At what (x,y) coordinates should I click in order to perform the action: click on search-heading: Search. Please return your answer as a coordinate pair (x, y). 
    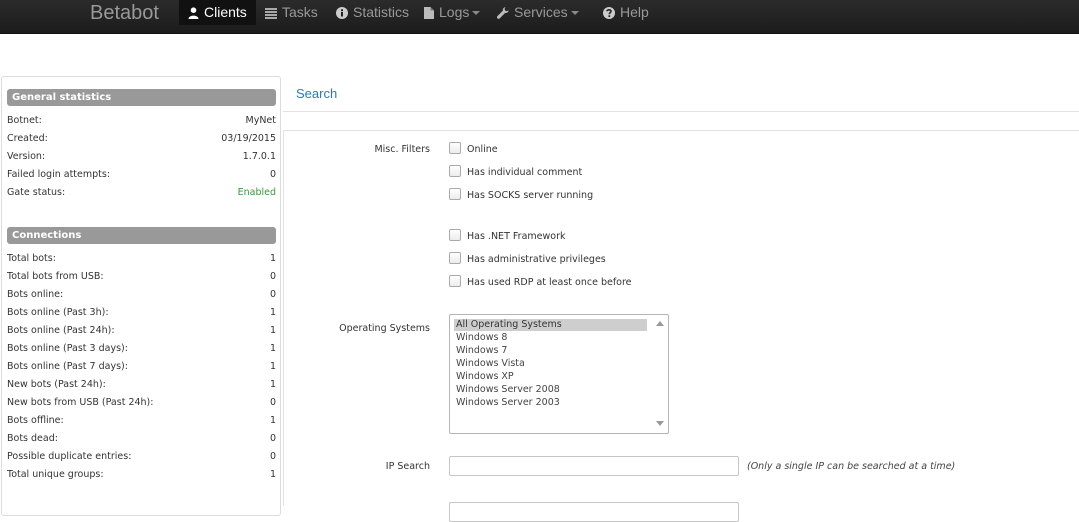
    Looking at the image, I should click on (317, 93).